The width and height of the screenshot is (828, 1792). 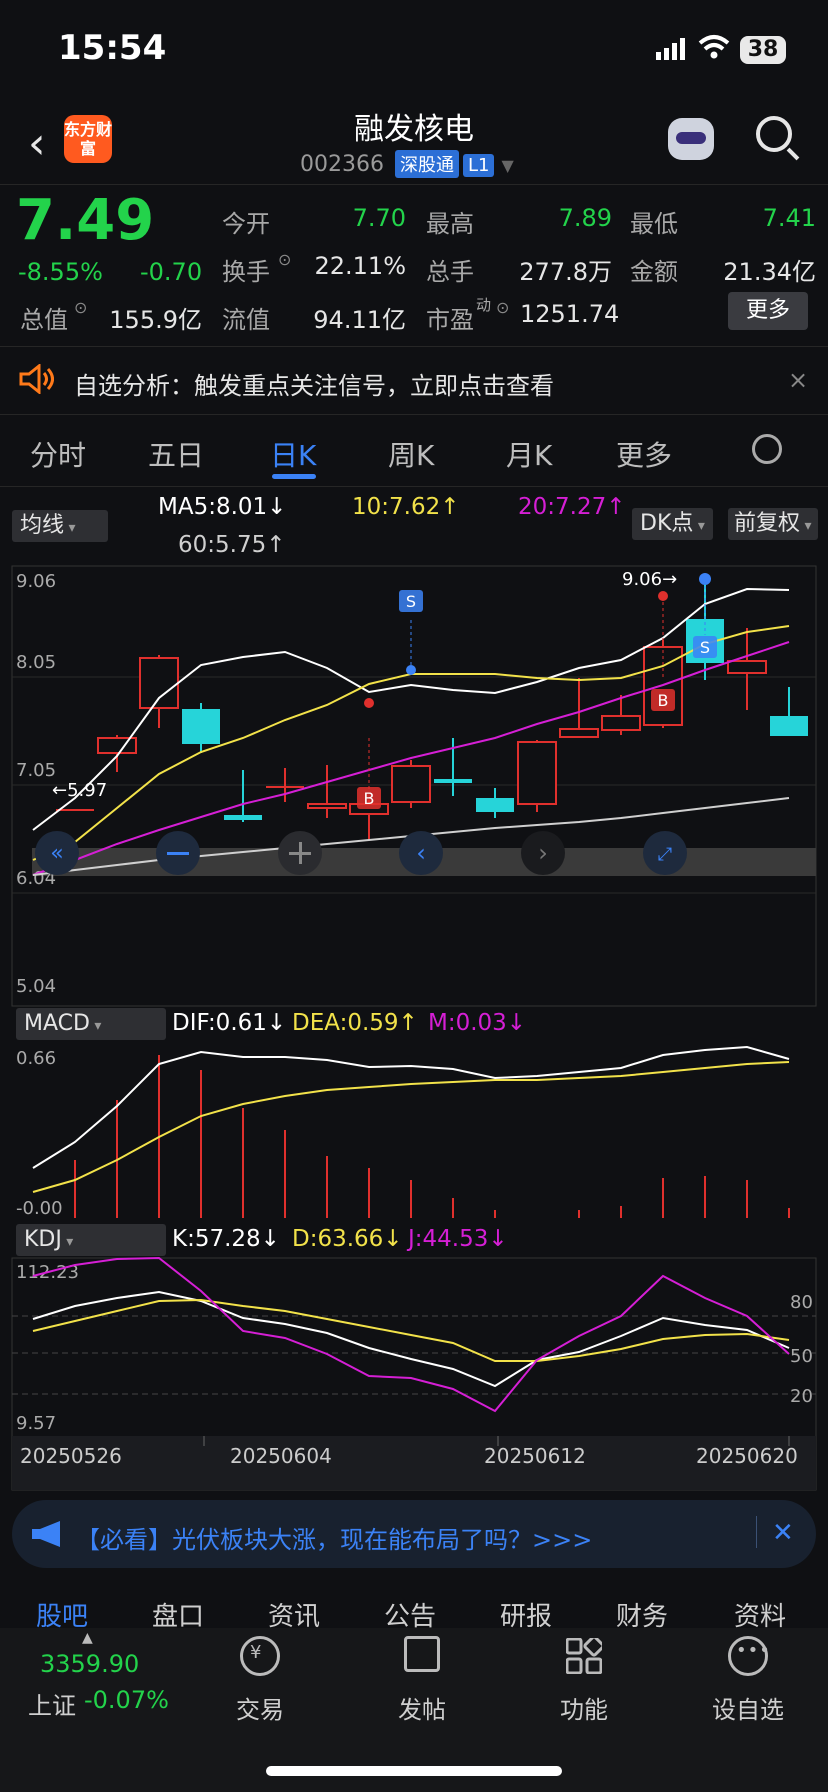 I want to click on subtab-profile: 资料, so click(x=760, y=1612).